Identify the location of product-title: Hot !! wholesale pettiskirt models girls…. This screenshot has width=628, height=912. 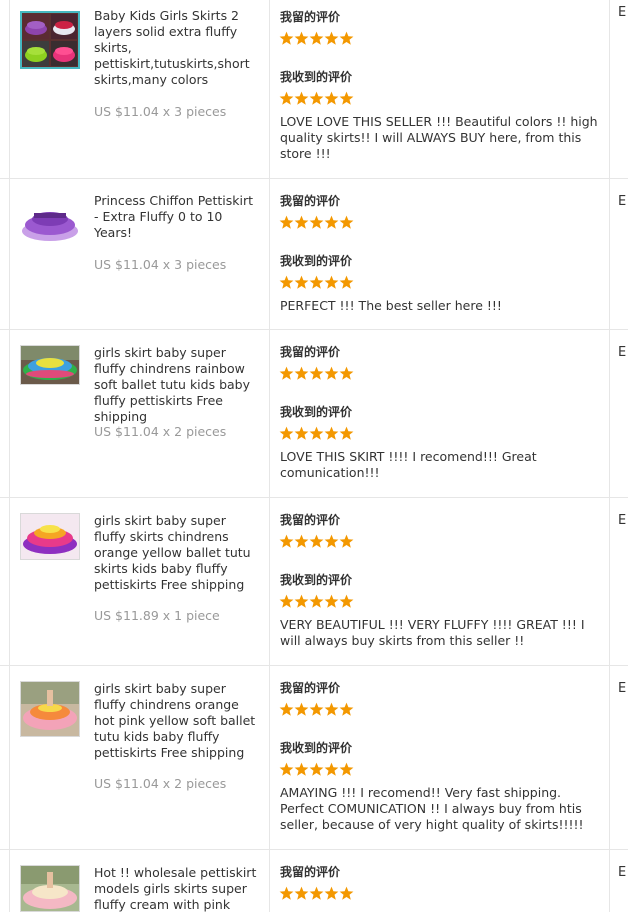
(177, 888).